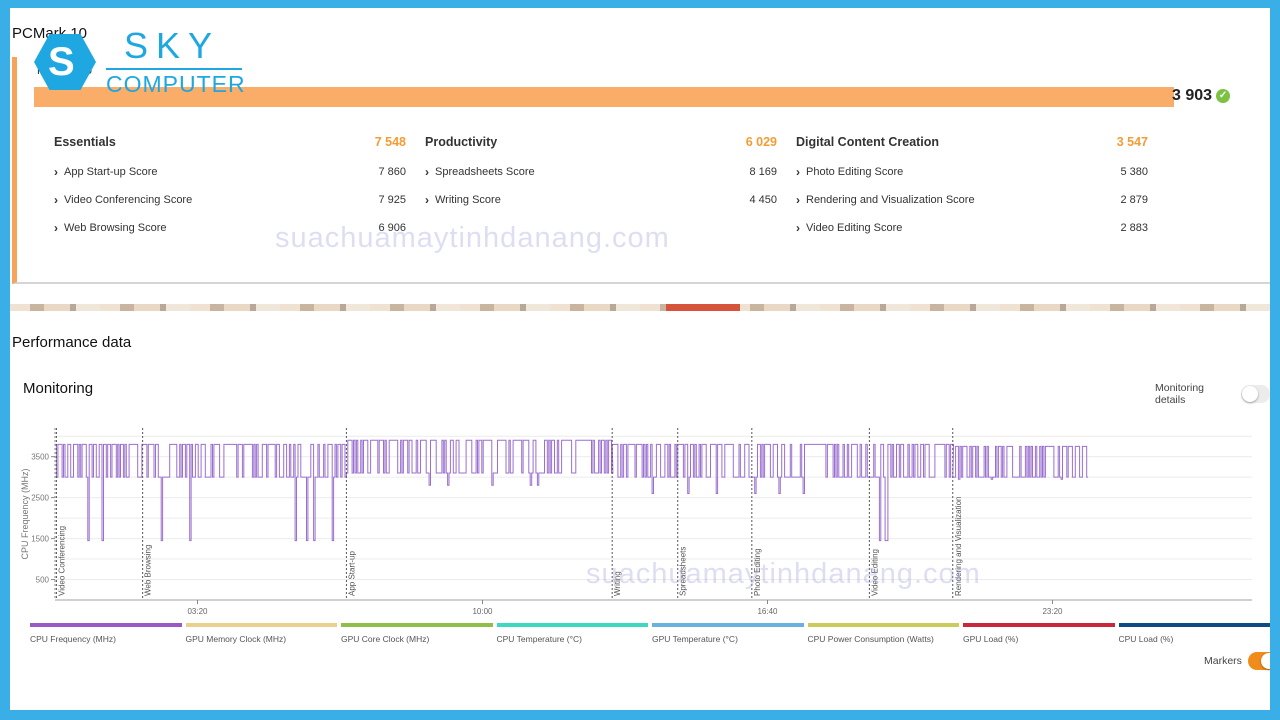  Describe the element at coordinates (1194, 633) in the screenshot. I see `legend-item: CPU Load (%)` at that location.